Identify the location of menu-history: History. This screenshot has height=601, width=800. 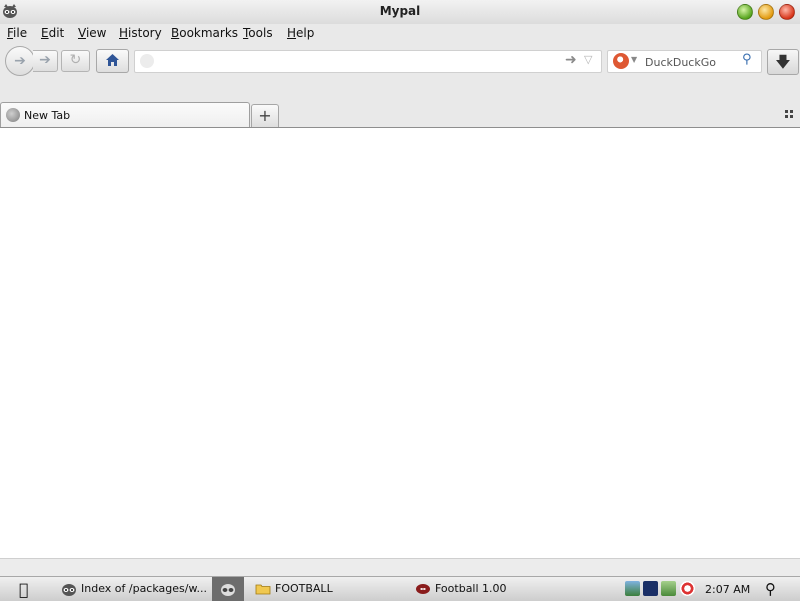
(140, 33).